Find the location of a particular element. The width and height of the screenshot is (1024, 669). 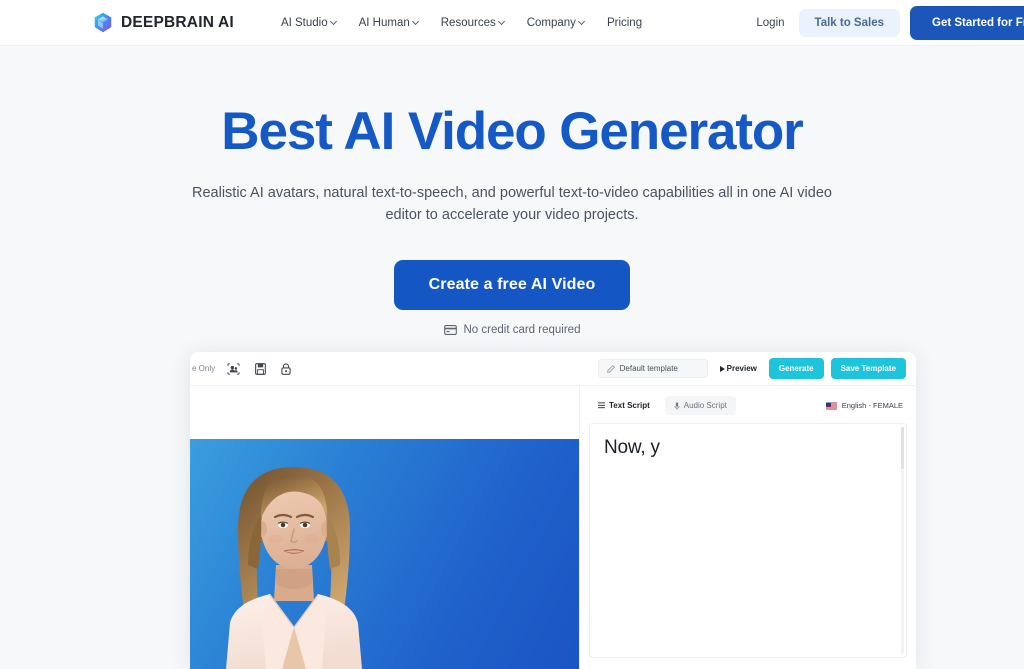

script-text-area: Now, y is located at coordinates (748, 540).